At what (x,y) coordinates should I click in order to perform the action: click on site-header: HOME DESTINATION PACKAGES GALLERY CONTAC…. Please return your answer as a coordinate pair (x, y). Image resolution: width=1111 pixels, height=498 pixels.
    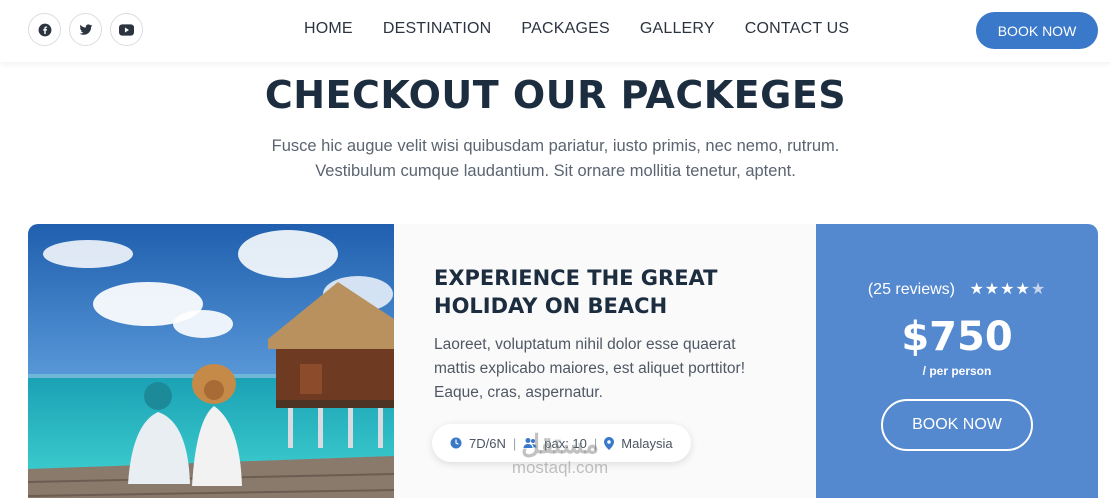
    Looking at the image, I should click on (555, 31).